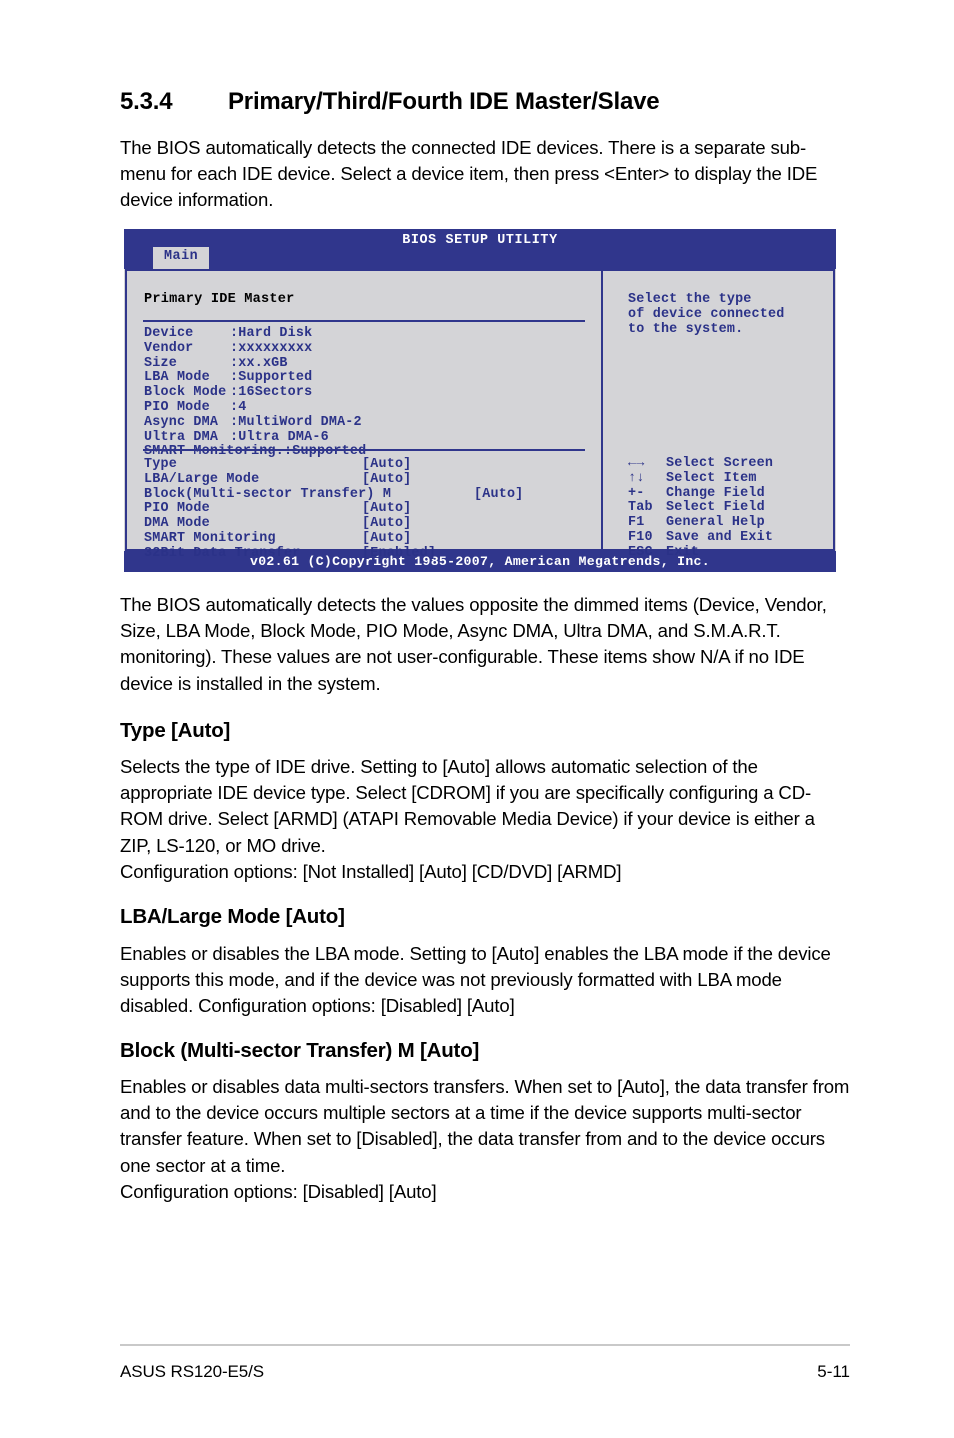 The height and width of the screenshot is (1438, 954). What do you see at coordinates (300, 1050) in the screenshot?
I see `subheading-block-multi-sector: Block (Multi-sector Transfer) M [Auto]` at bounding box center [300, 1050].